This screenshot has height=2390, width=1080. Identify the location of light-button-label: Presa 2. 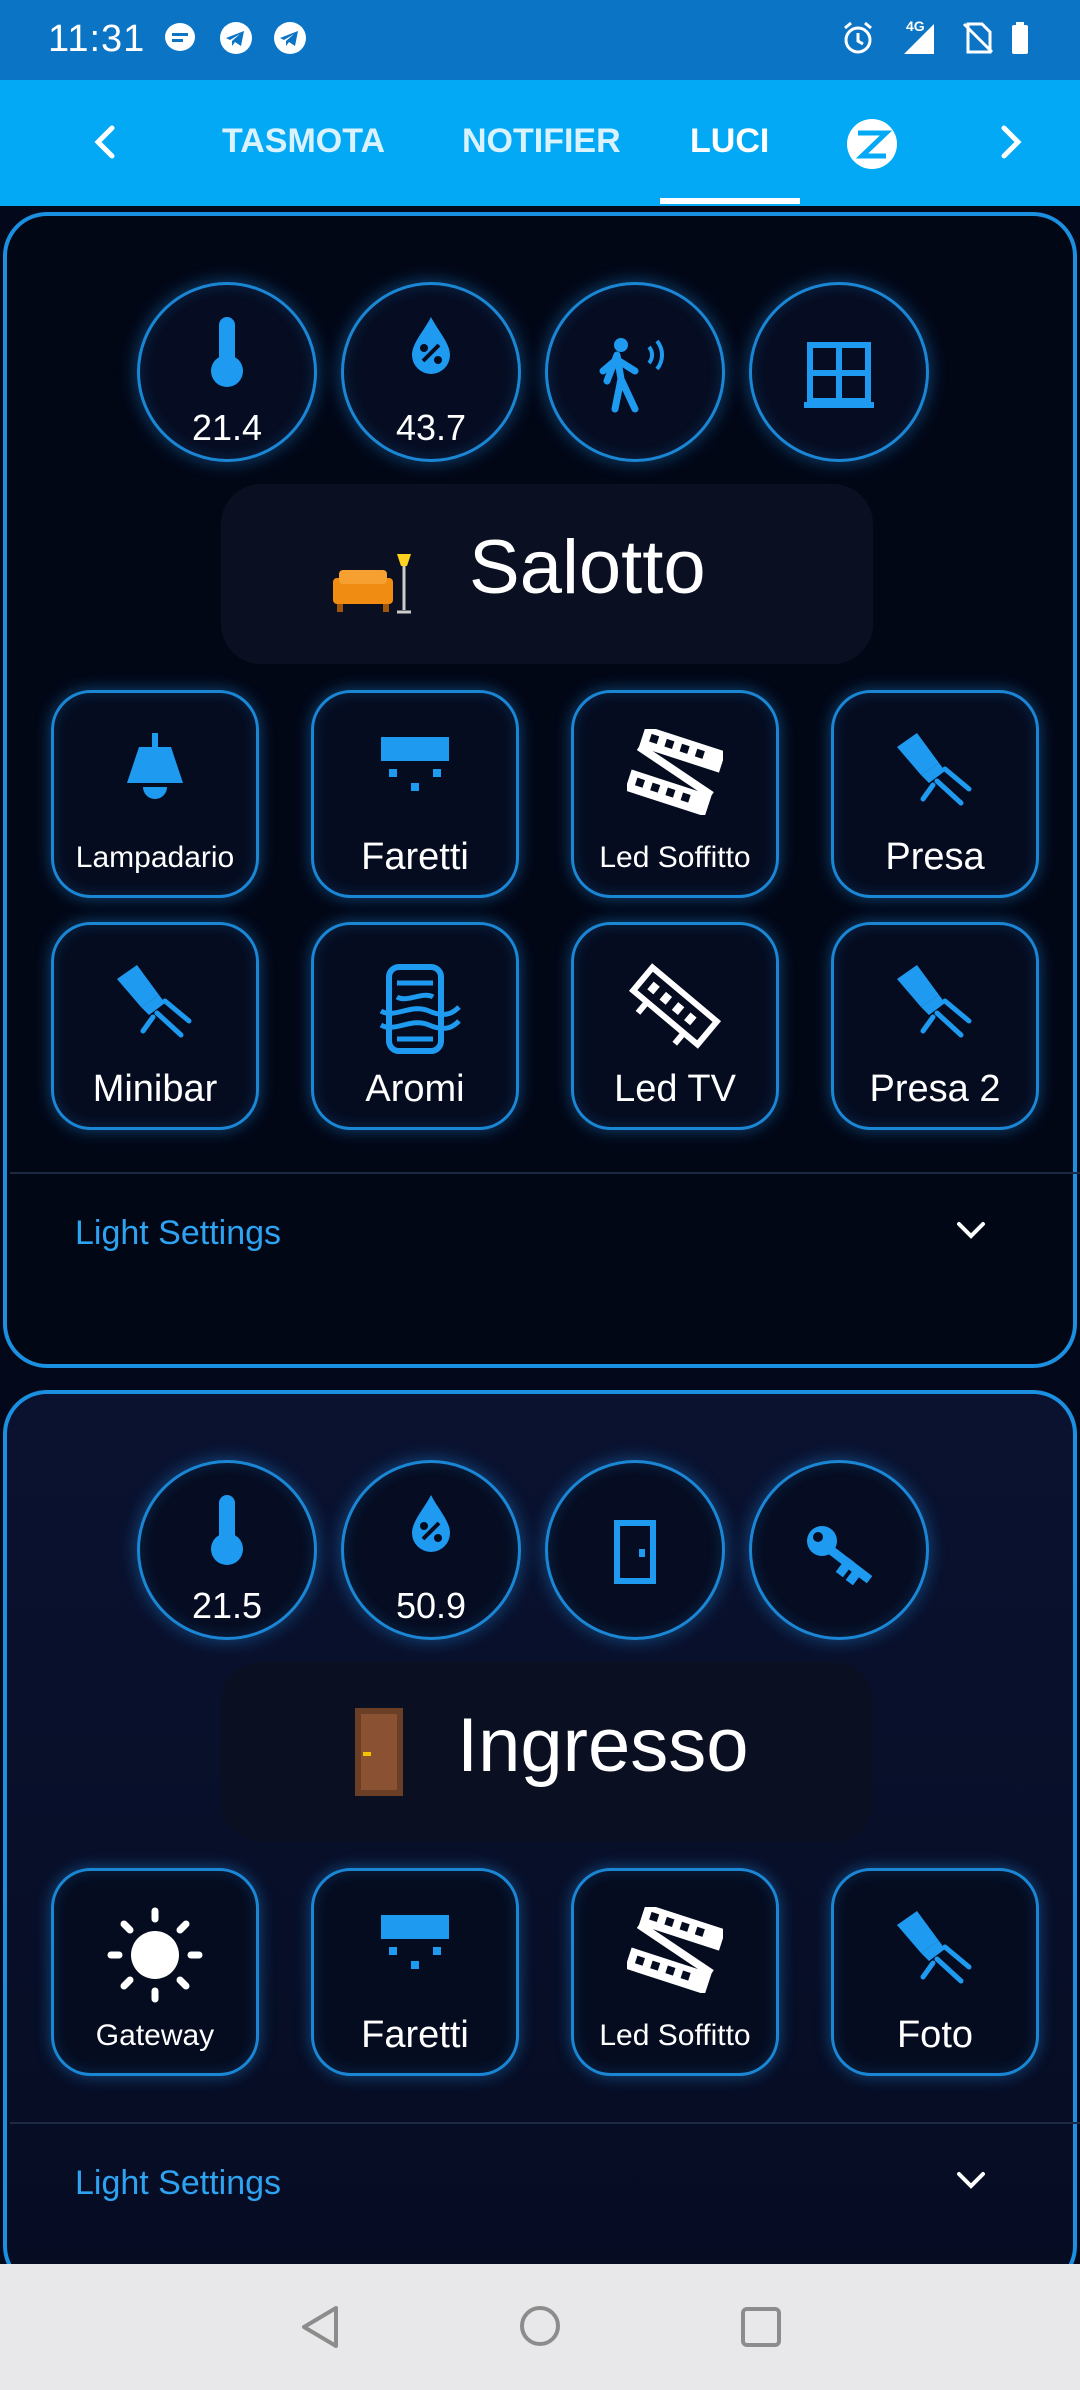
(935, 1089).